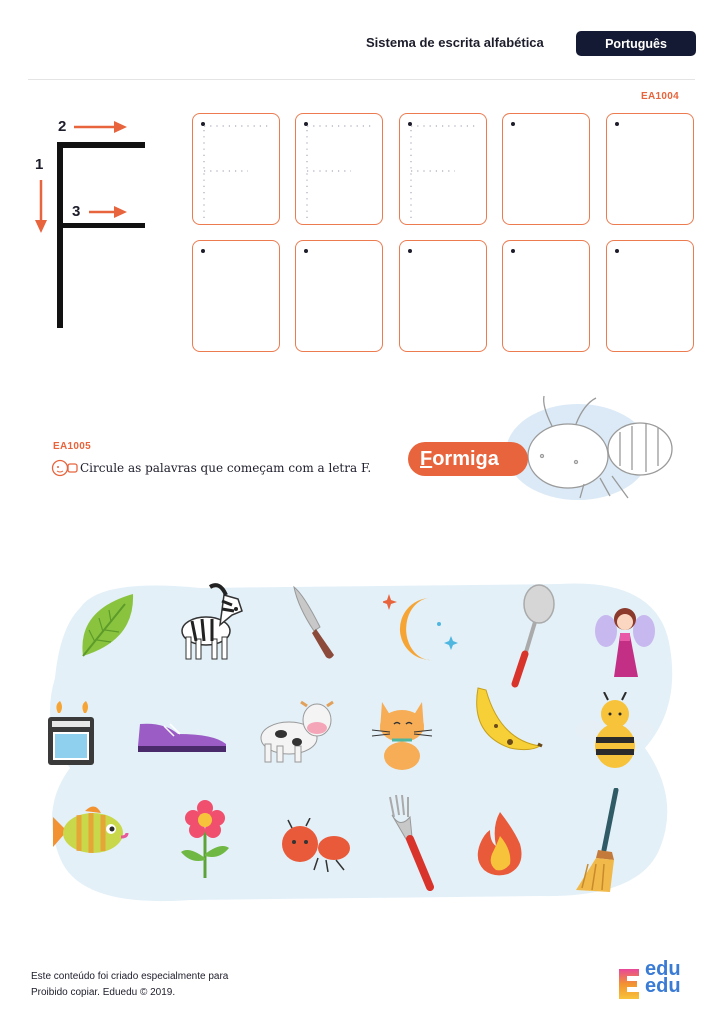 This screenshot has height=1024, width=723. What do you see at coordinates (636, 43) in the screenshot?
I see `subject-badge: Português` at bounding box center [636, 43].